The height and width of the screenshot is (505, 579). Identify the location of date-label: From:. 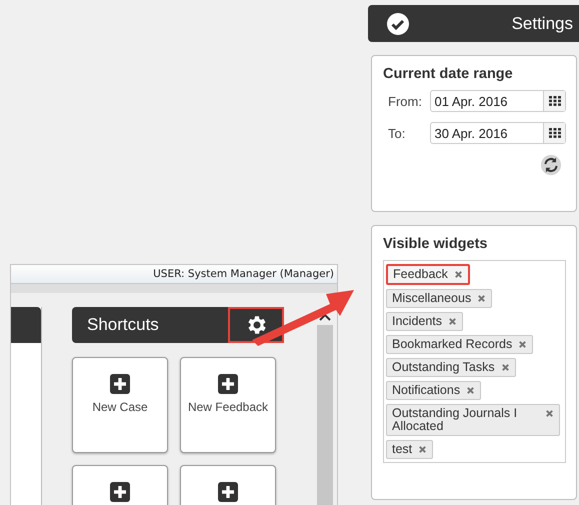
(405, 101).